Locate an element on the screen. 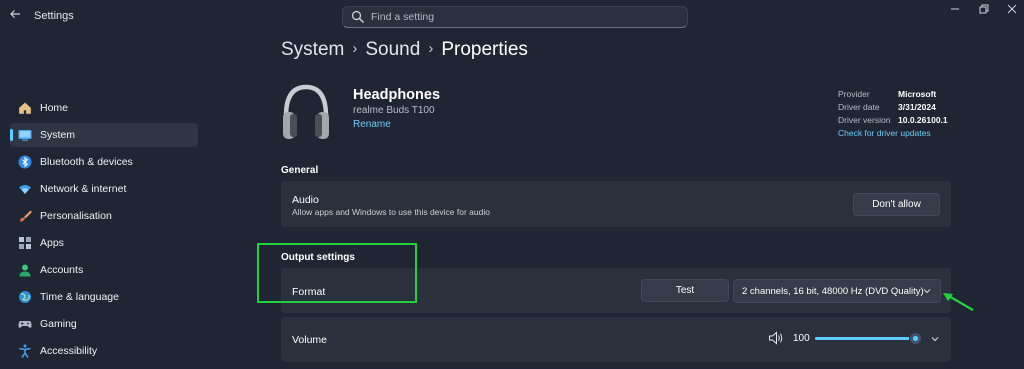  dont-allow-button: Don't allow is located at coordinates (896, 204).